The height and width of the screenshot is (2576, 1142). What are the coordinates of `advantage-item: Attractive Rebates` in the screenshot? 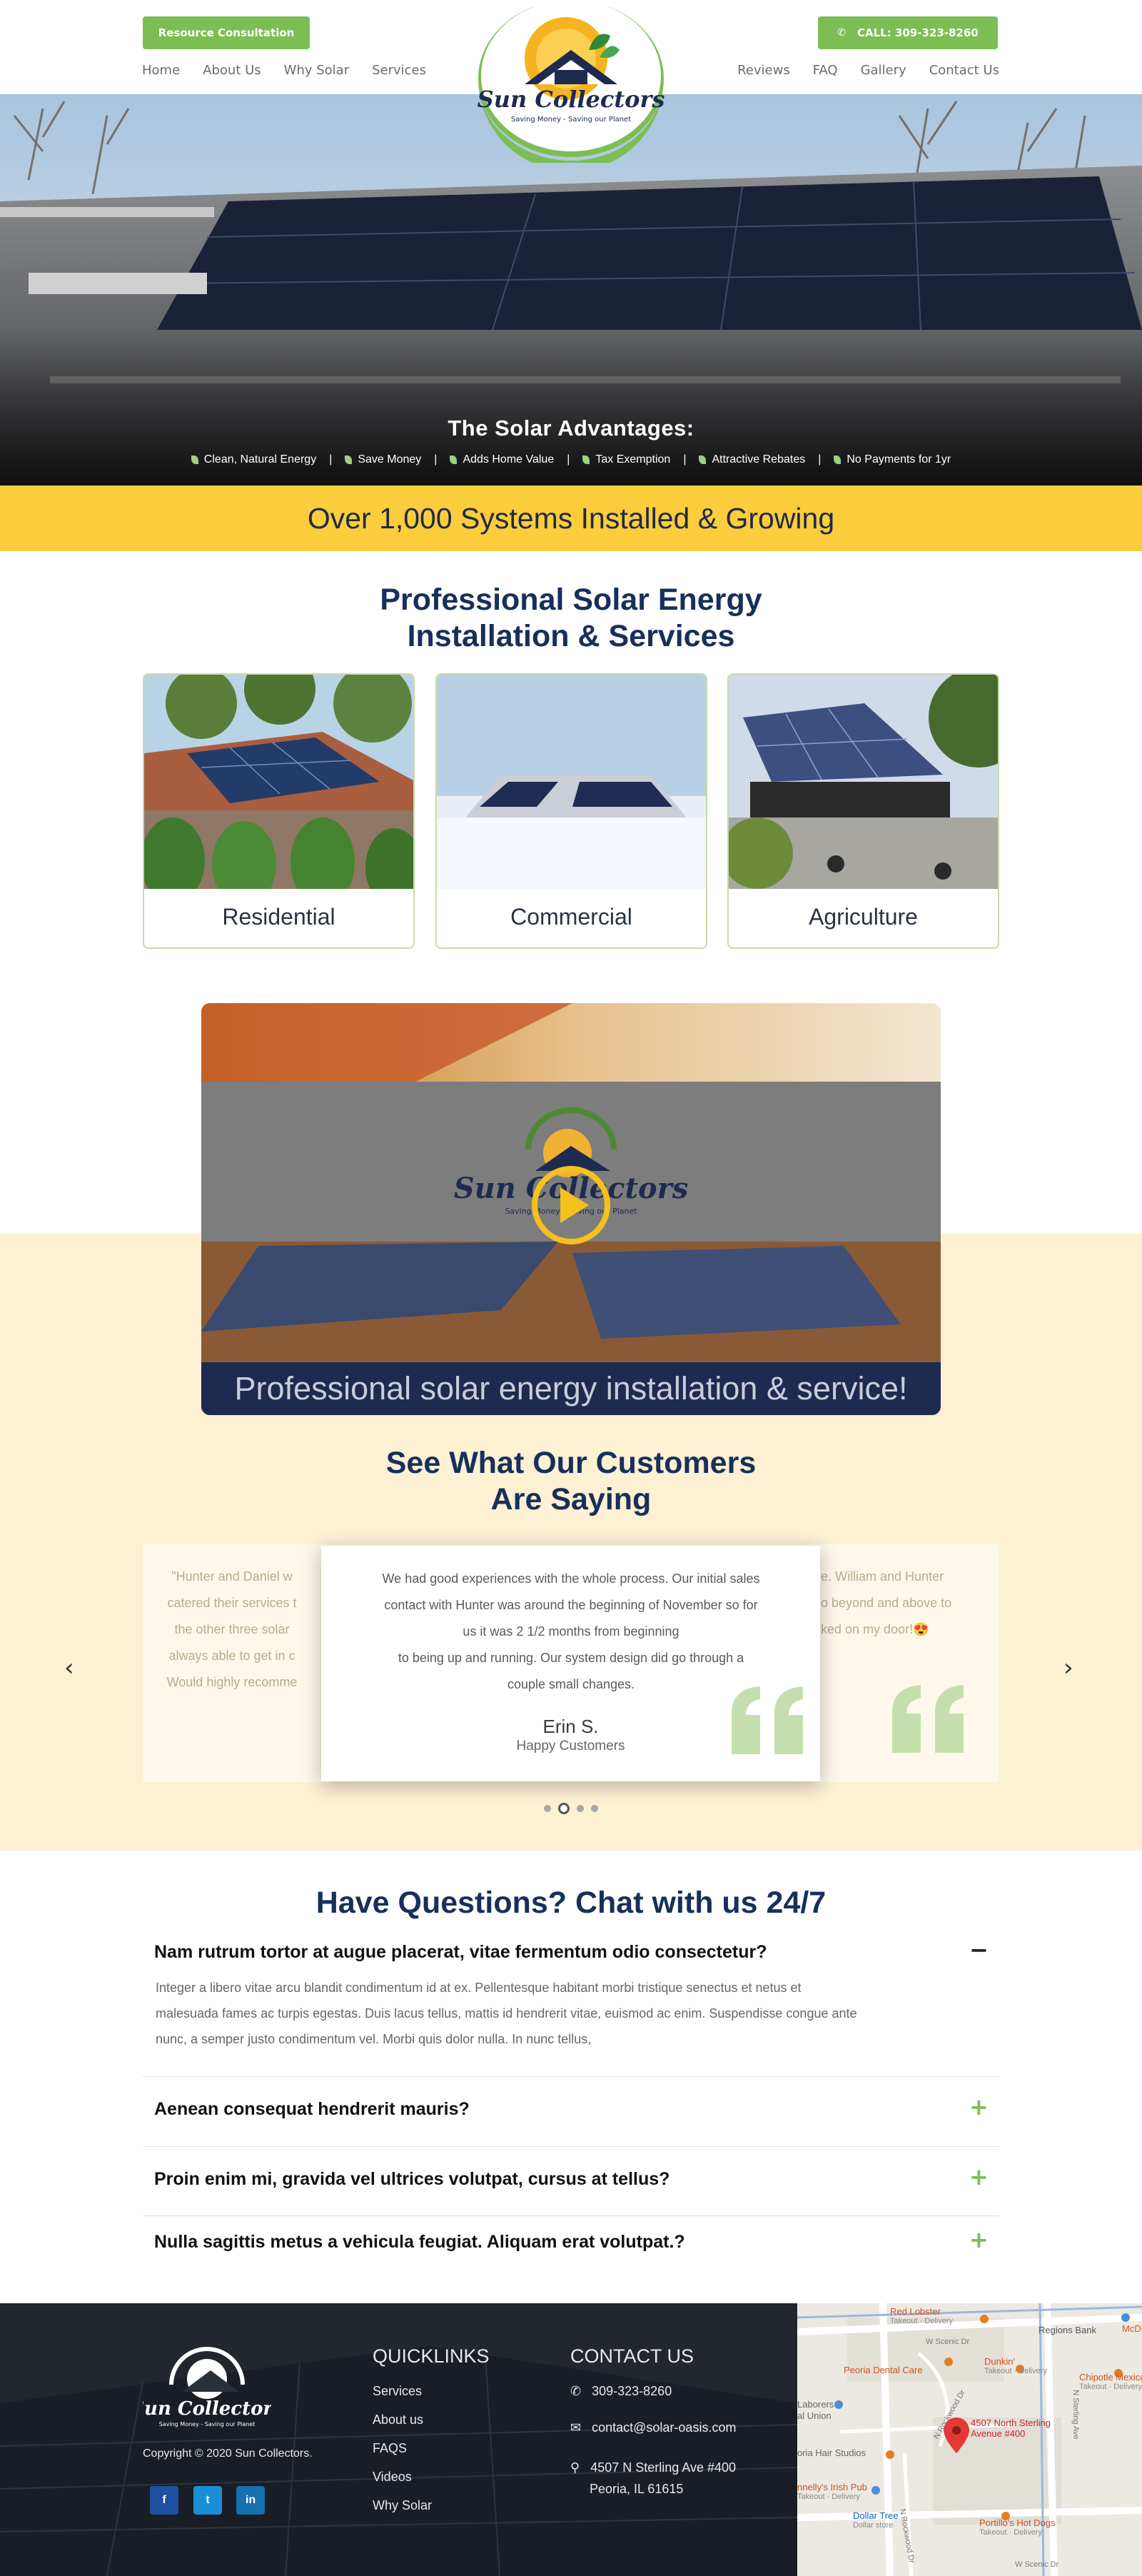 It's located at (752, 460).